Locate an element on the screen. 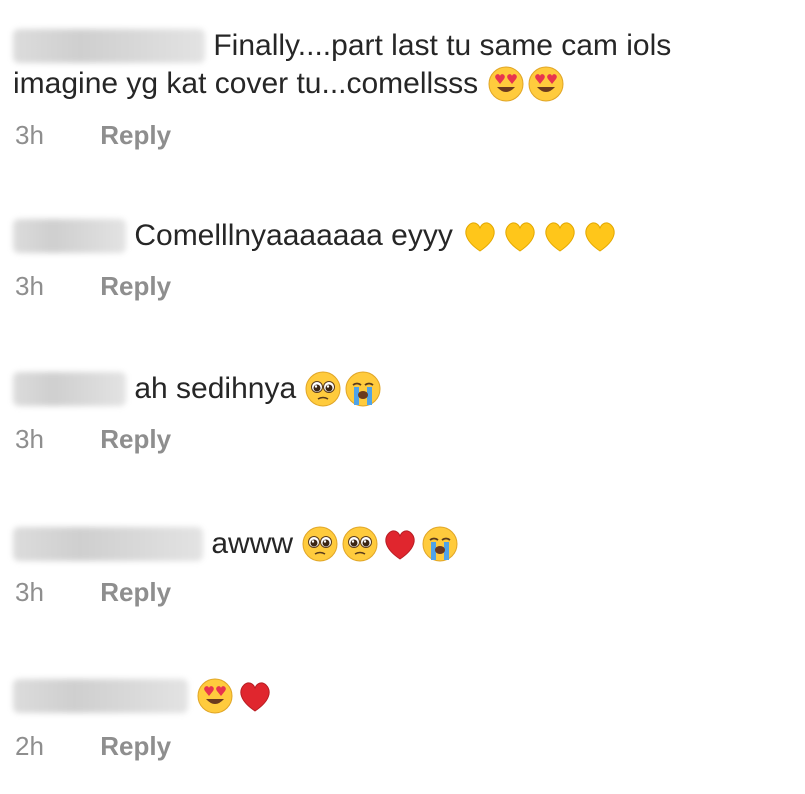 This screenshot has height=794, width=805. comment-text: awww is located at coordinates (252, 544).